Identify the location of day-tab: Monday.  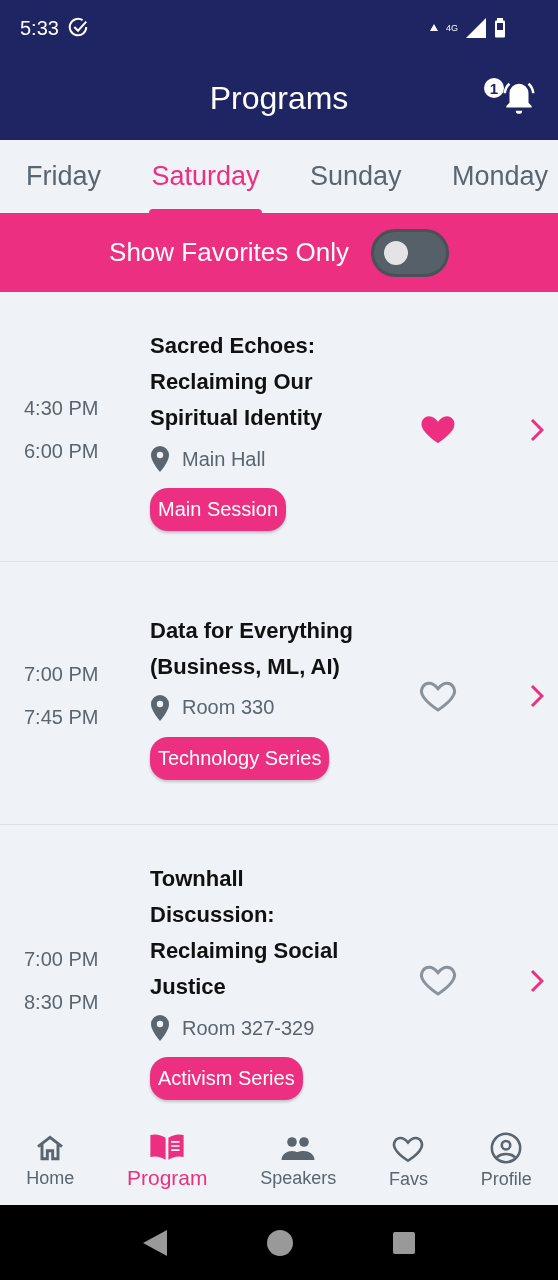
(499, 176).